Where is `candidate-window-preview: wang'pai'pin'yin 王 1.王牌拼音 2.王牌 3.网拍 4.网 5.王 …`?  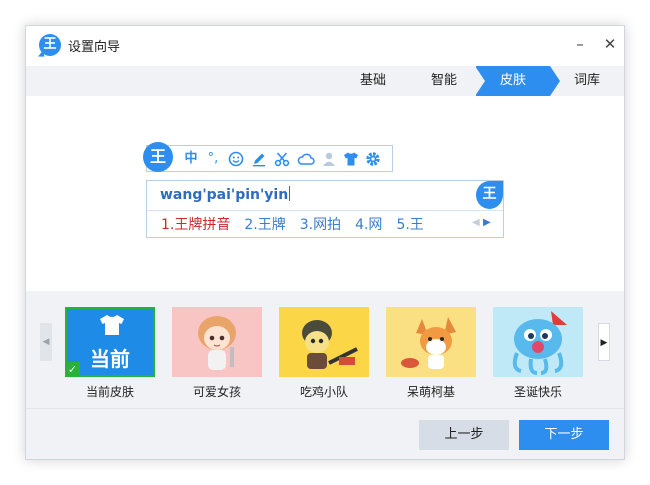 candidate-window-preview: wang'pai'pin'yin 王 1.王牌拼音 2.王牌 3.网拍 4.网 5.王 … is located at coordinates (325, 209).